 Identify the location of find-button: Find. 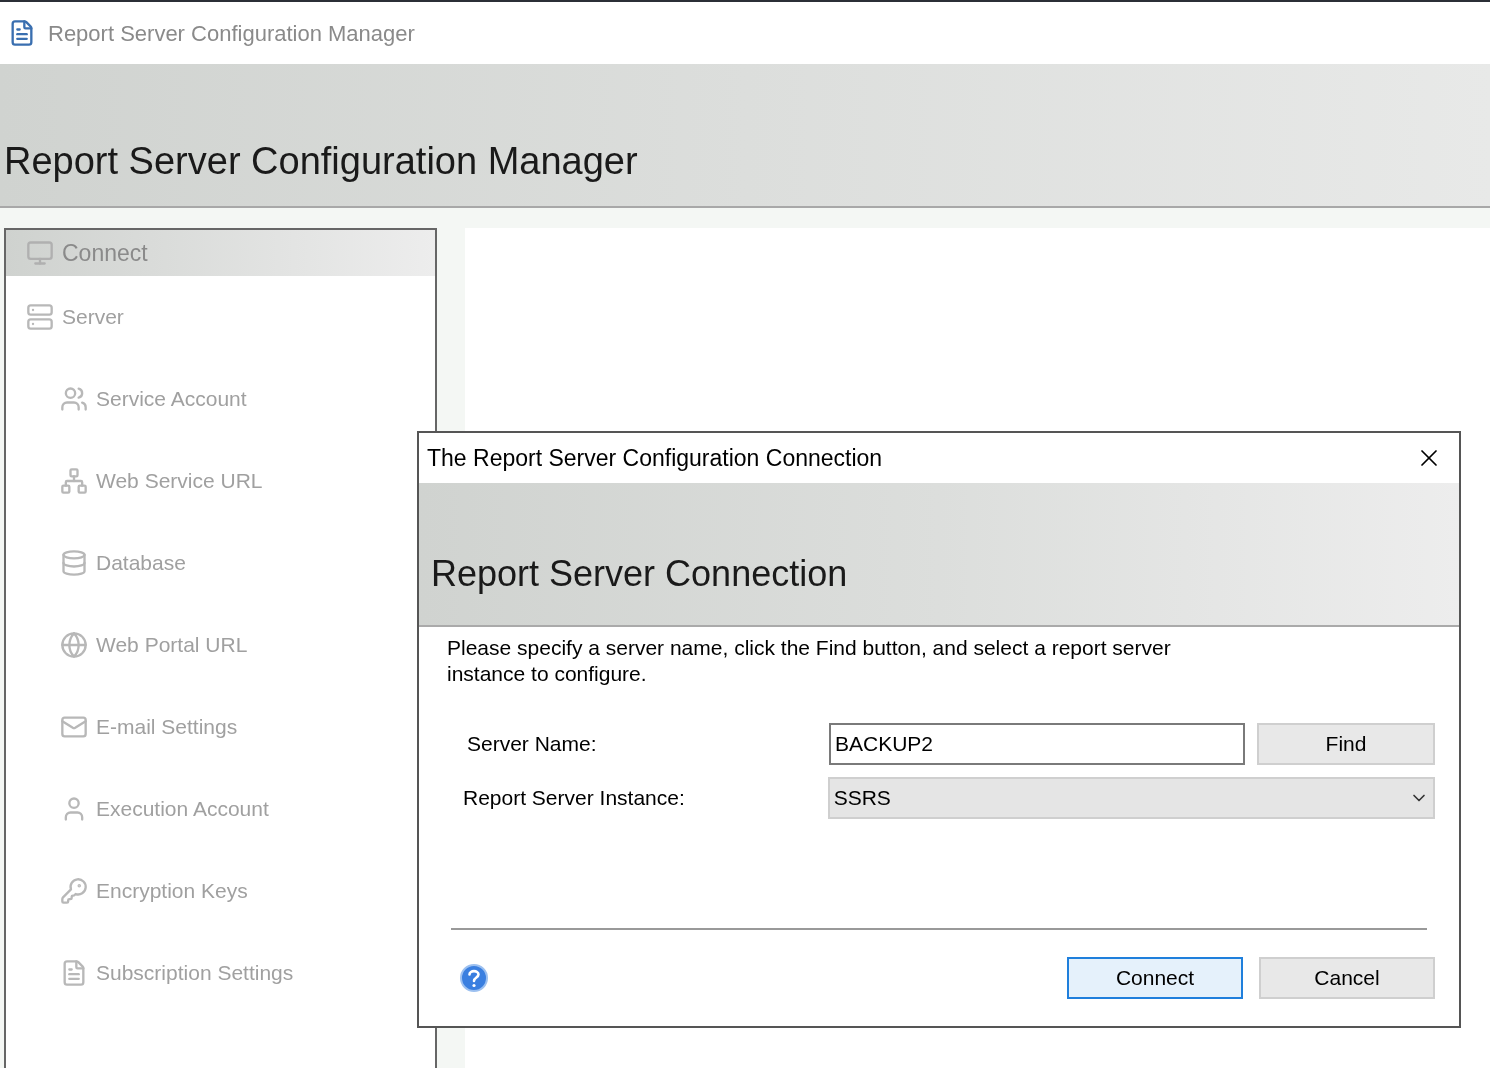
(1346, 744).